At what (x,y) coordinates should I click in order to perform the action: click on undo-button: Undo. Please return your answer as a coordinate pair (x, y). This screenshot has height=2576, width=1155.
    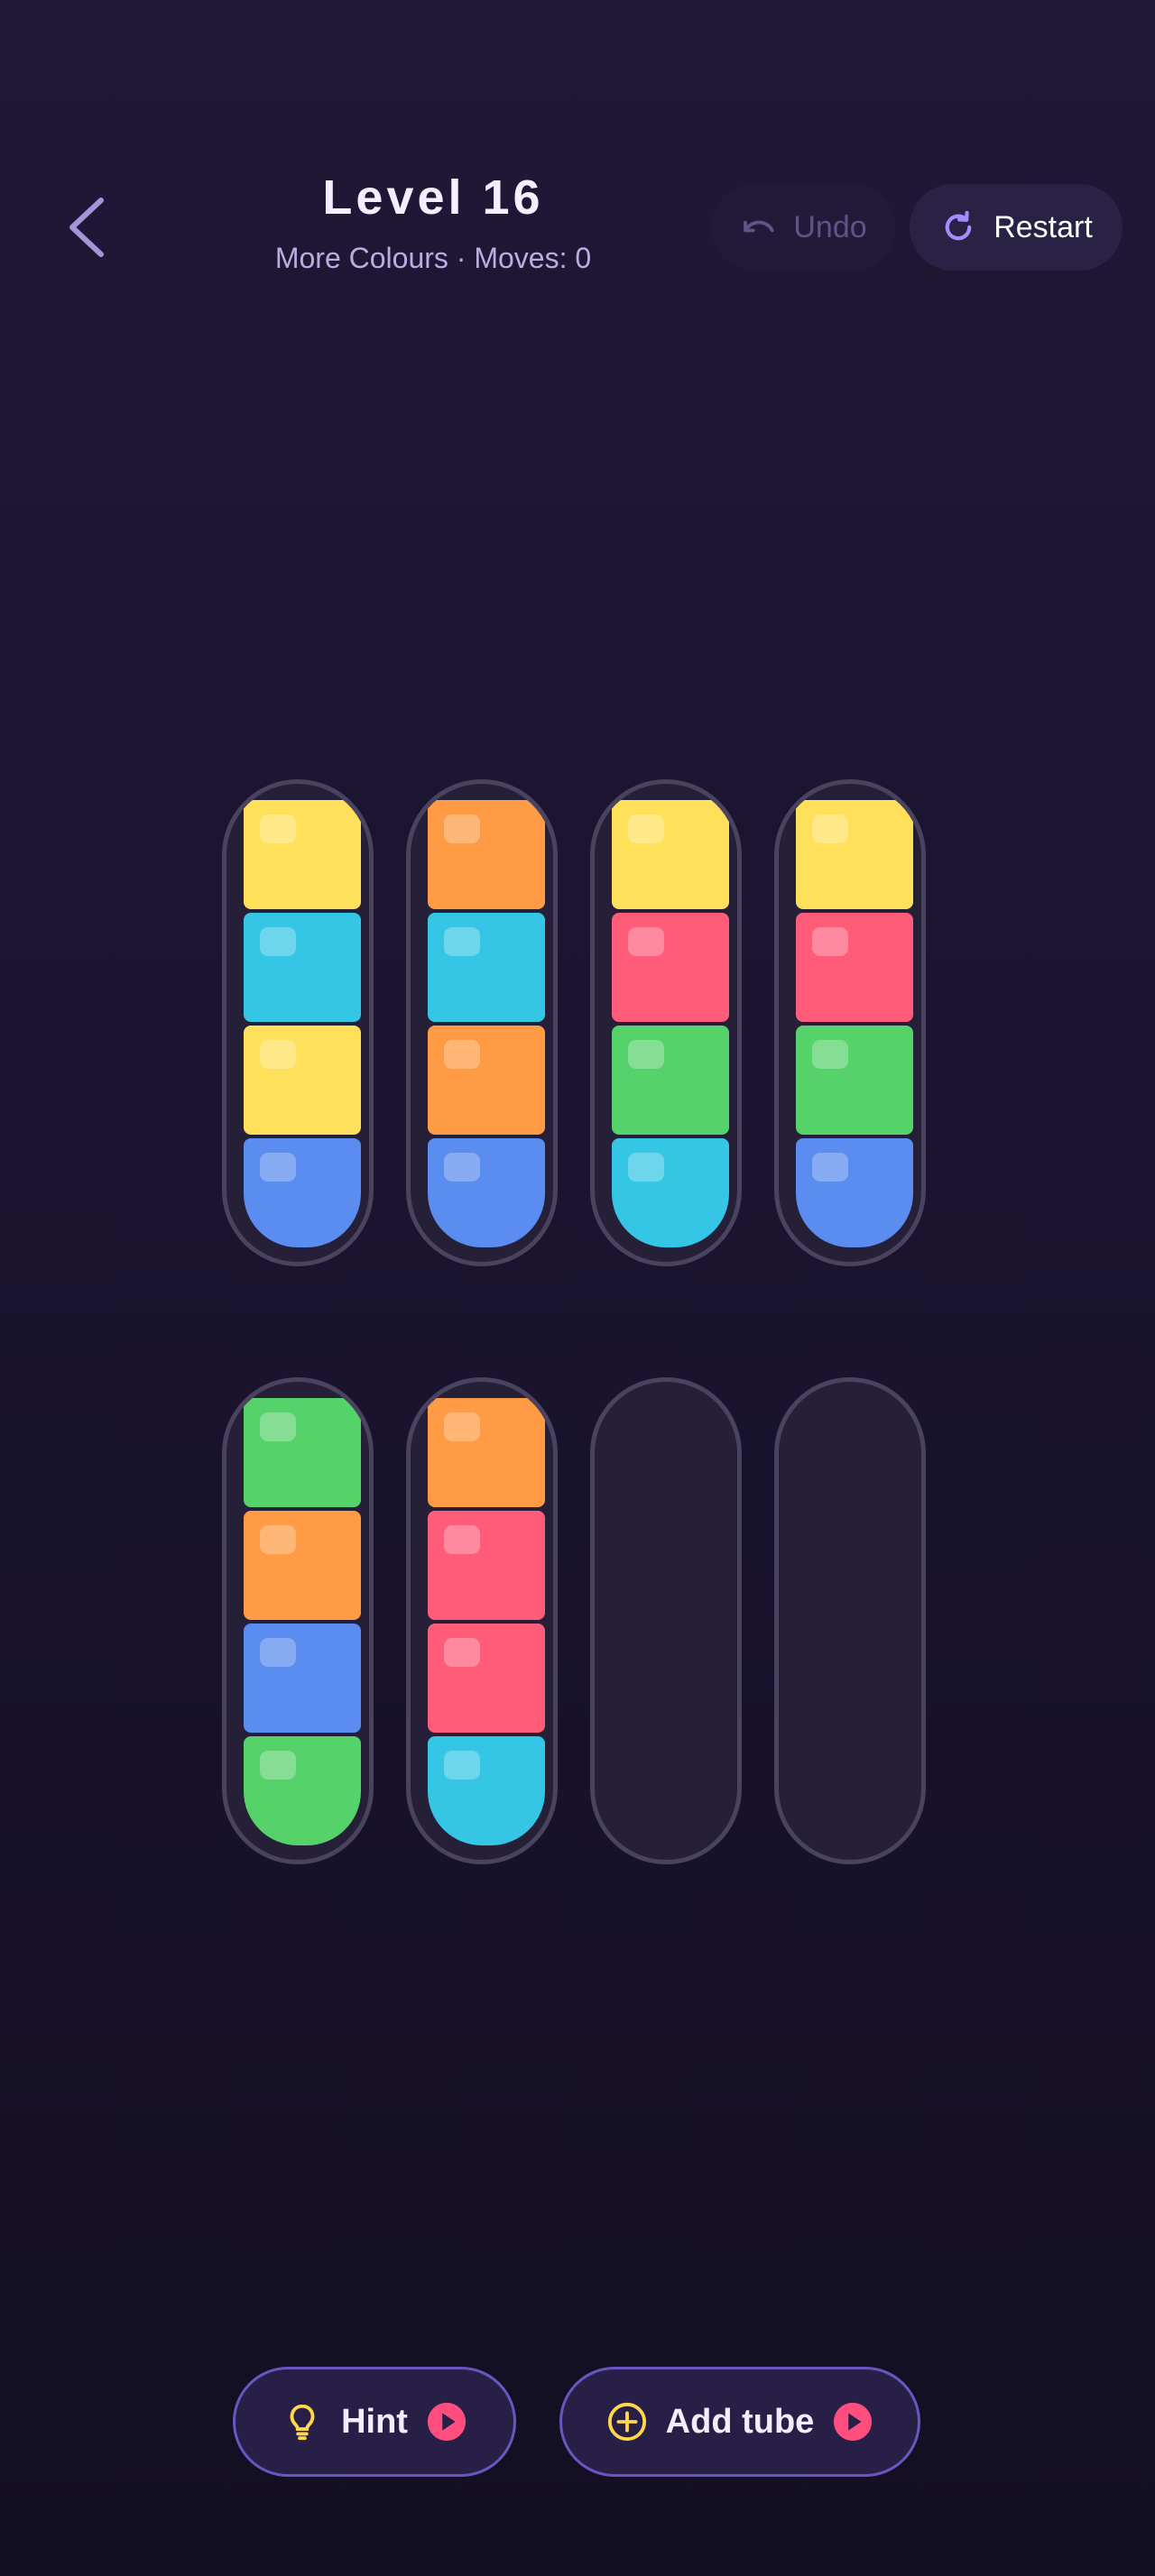
    Looking at the image, I should click on (803, 227).